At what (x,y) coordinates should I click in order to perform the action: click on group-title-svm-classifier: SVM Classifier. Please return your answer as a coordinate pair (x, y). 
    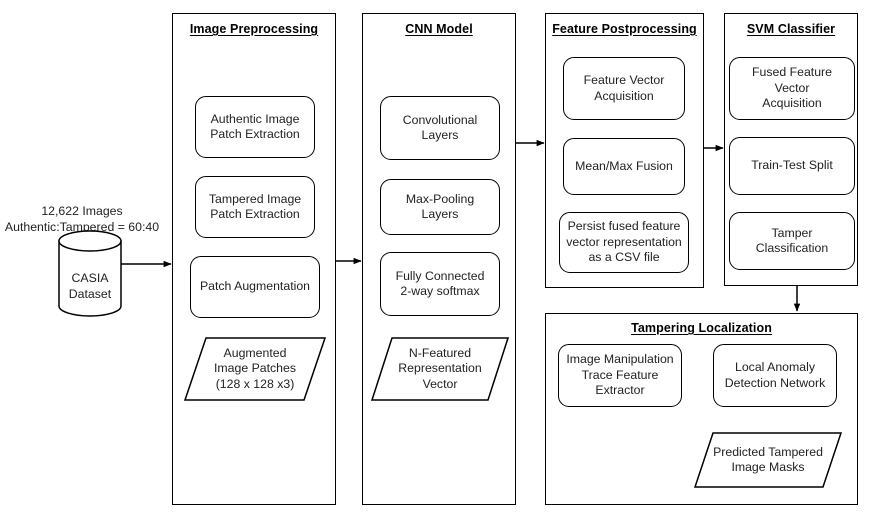
    Looking at the image, I should click on (791, 29).